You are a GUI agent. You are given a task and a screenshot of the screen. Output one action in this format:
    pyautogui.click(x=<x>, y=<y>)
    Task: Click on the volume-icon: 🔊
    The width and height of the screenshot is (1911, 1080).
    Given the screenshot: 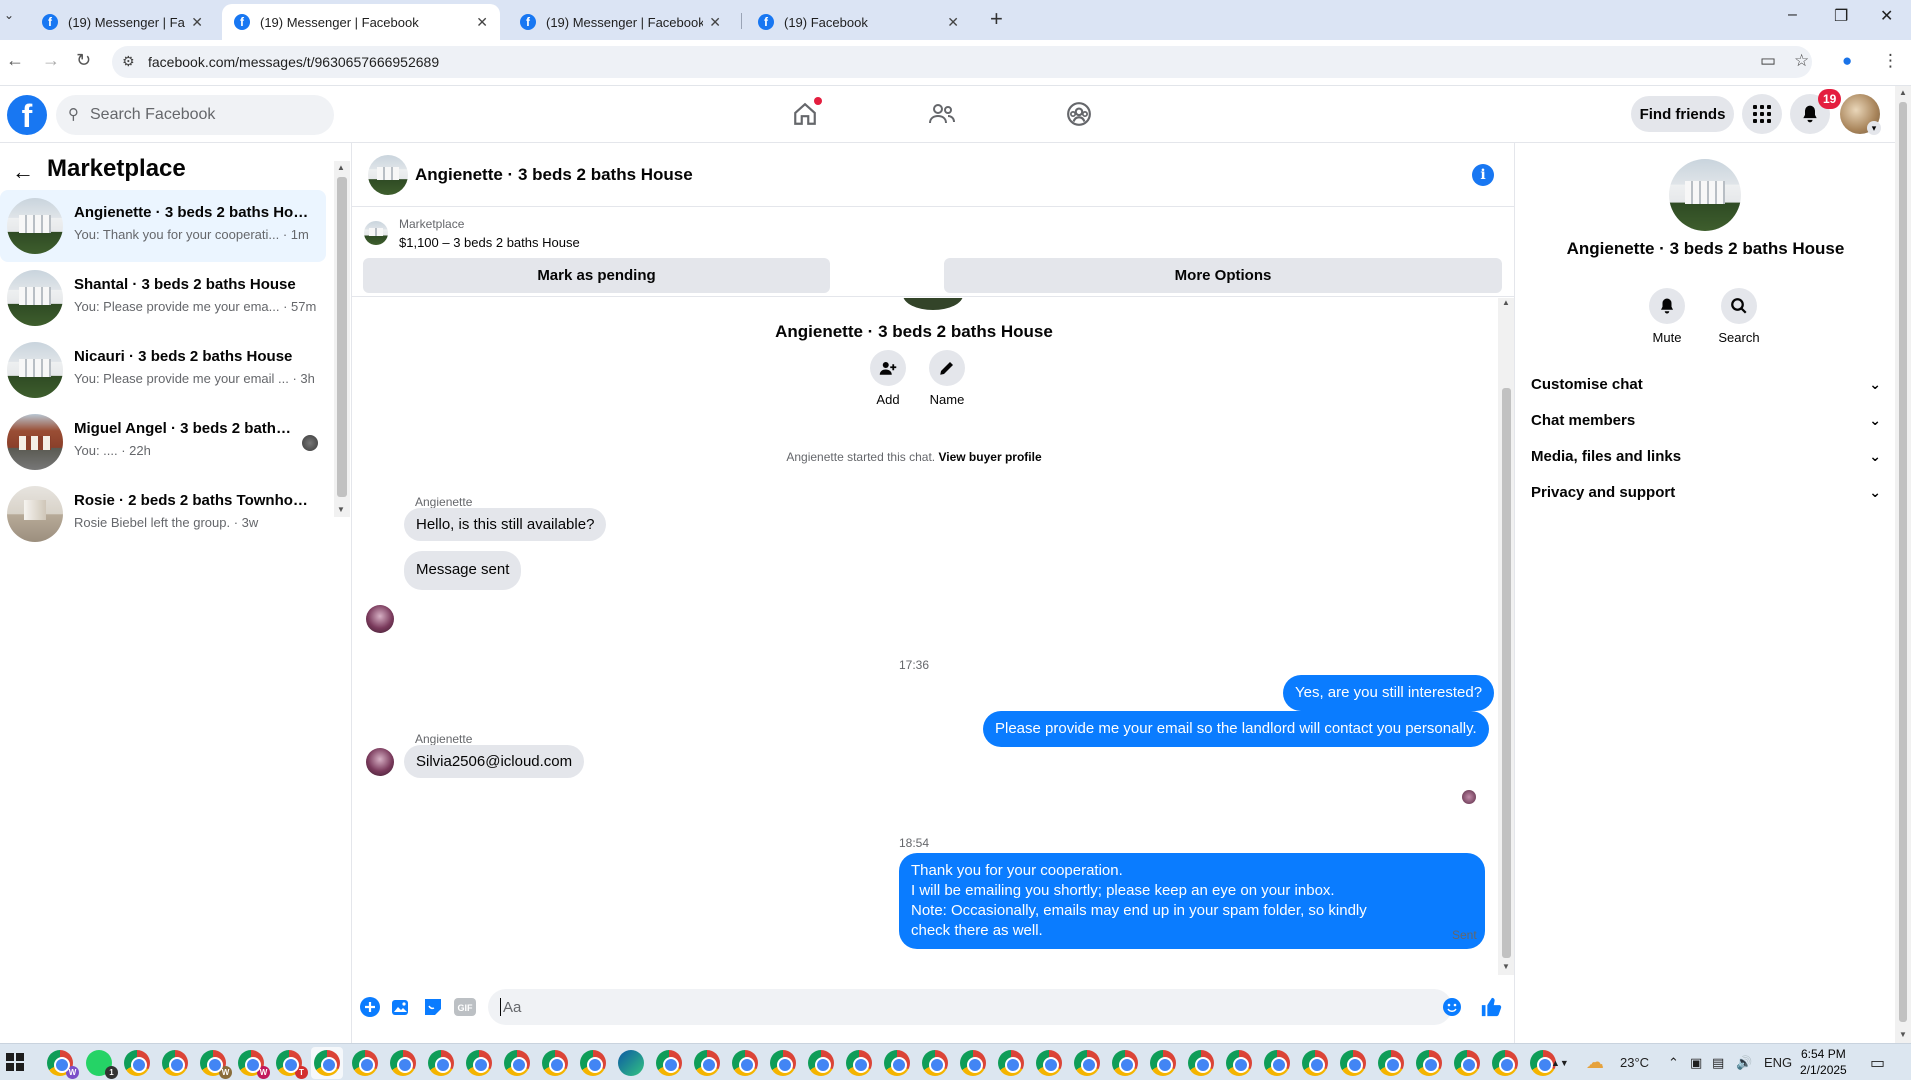 What is the action you would take?
    pyautogui.click(x=1744, y=1062)
    